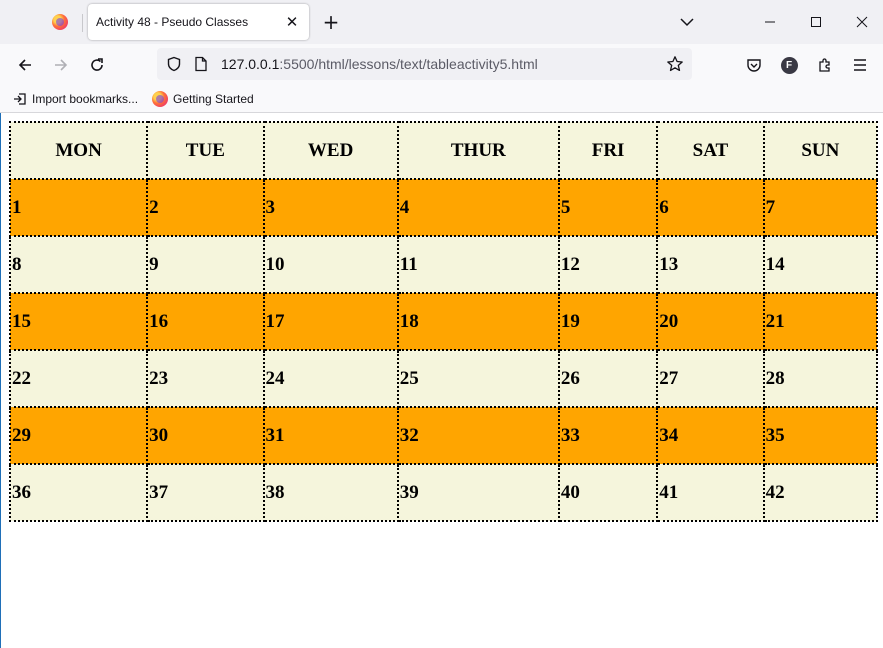  I want to click on day-cell: 35, so click(820, 435).